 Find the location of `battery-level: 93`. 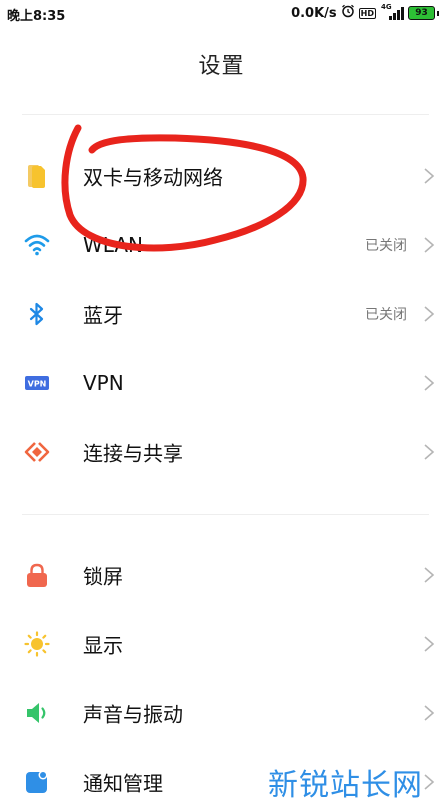

battery-level: 93 is located at coordinates (421, 13).